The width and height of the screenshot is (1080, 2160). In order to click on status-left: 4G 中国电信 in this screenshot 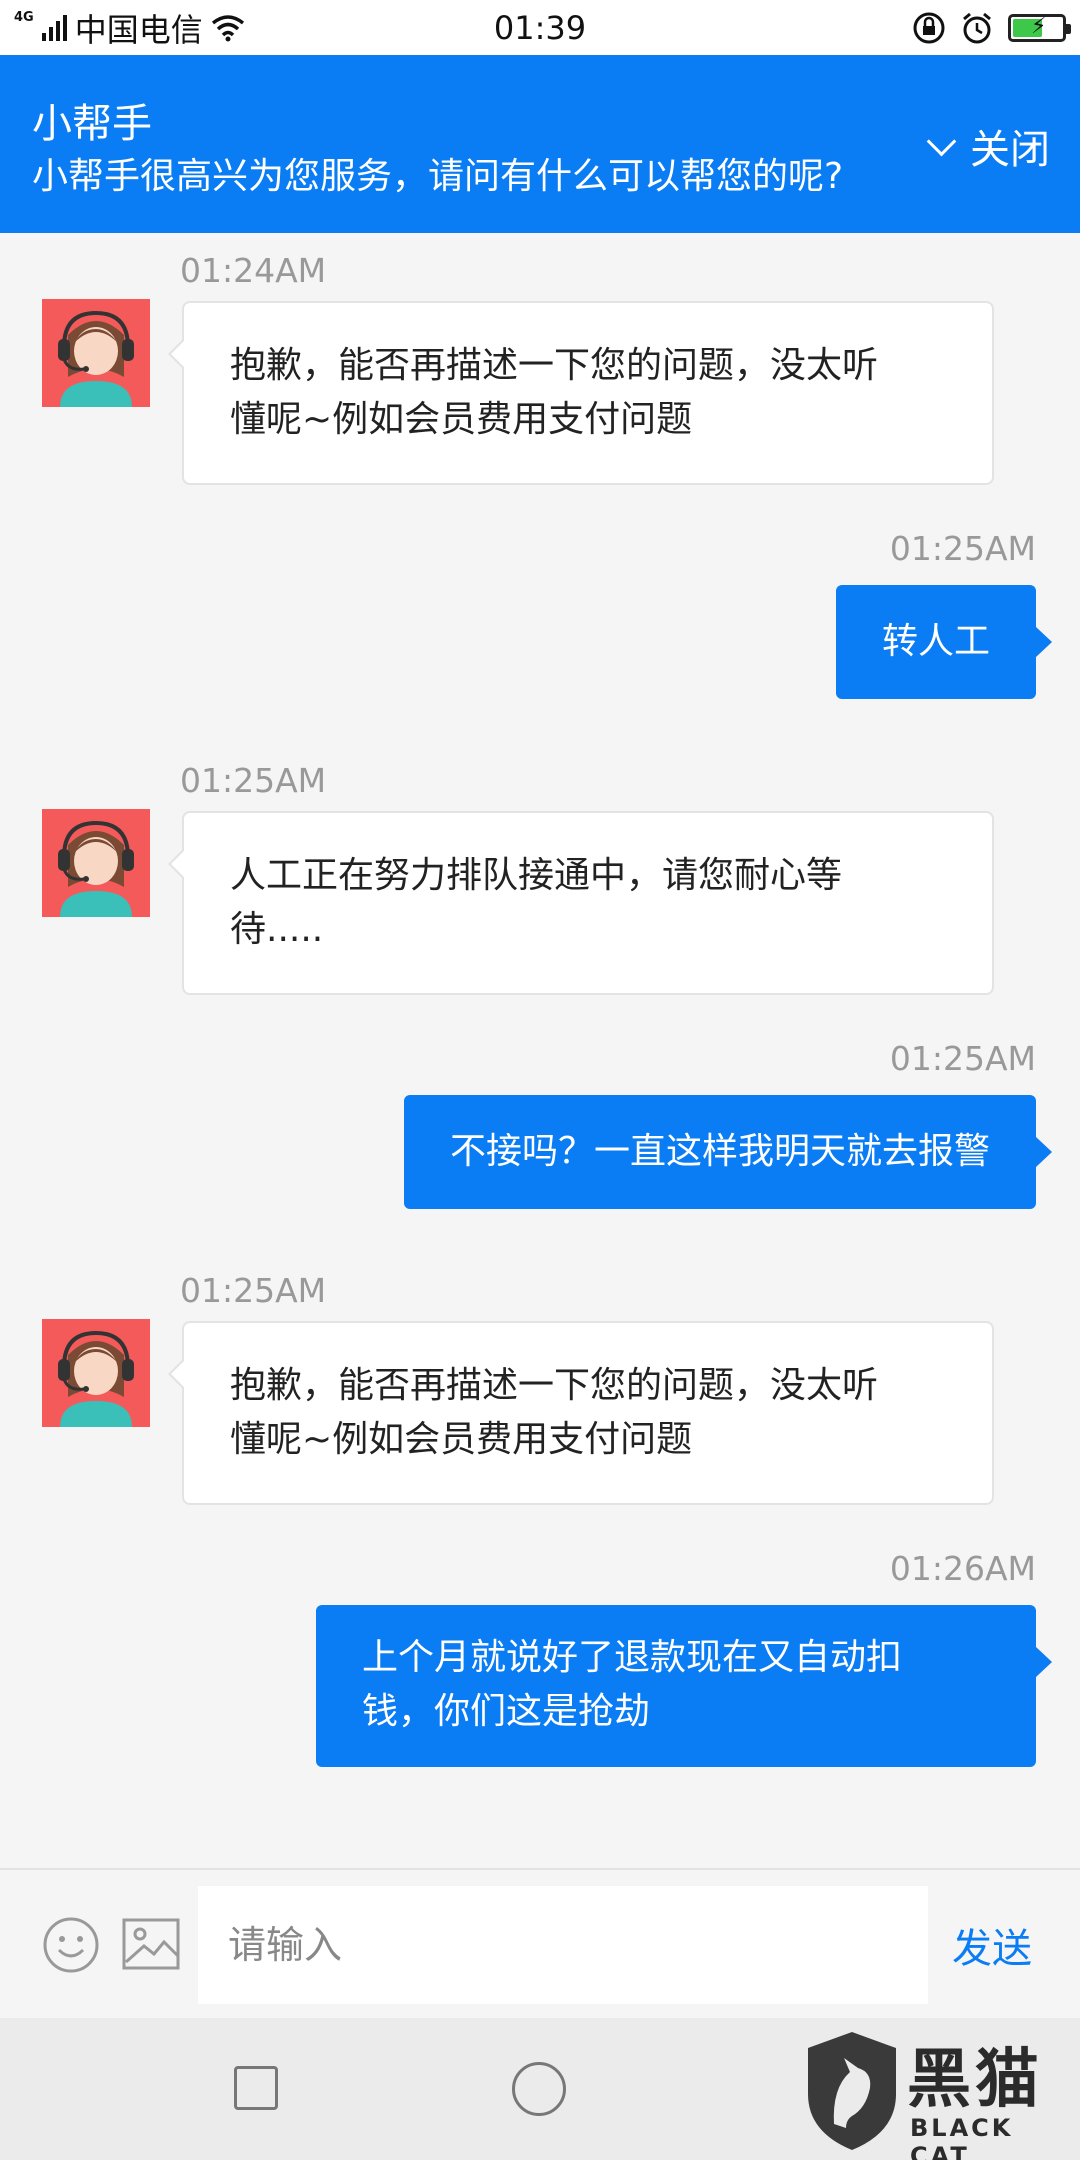, I will do `click(129, 28)`.